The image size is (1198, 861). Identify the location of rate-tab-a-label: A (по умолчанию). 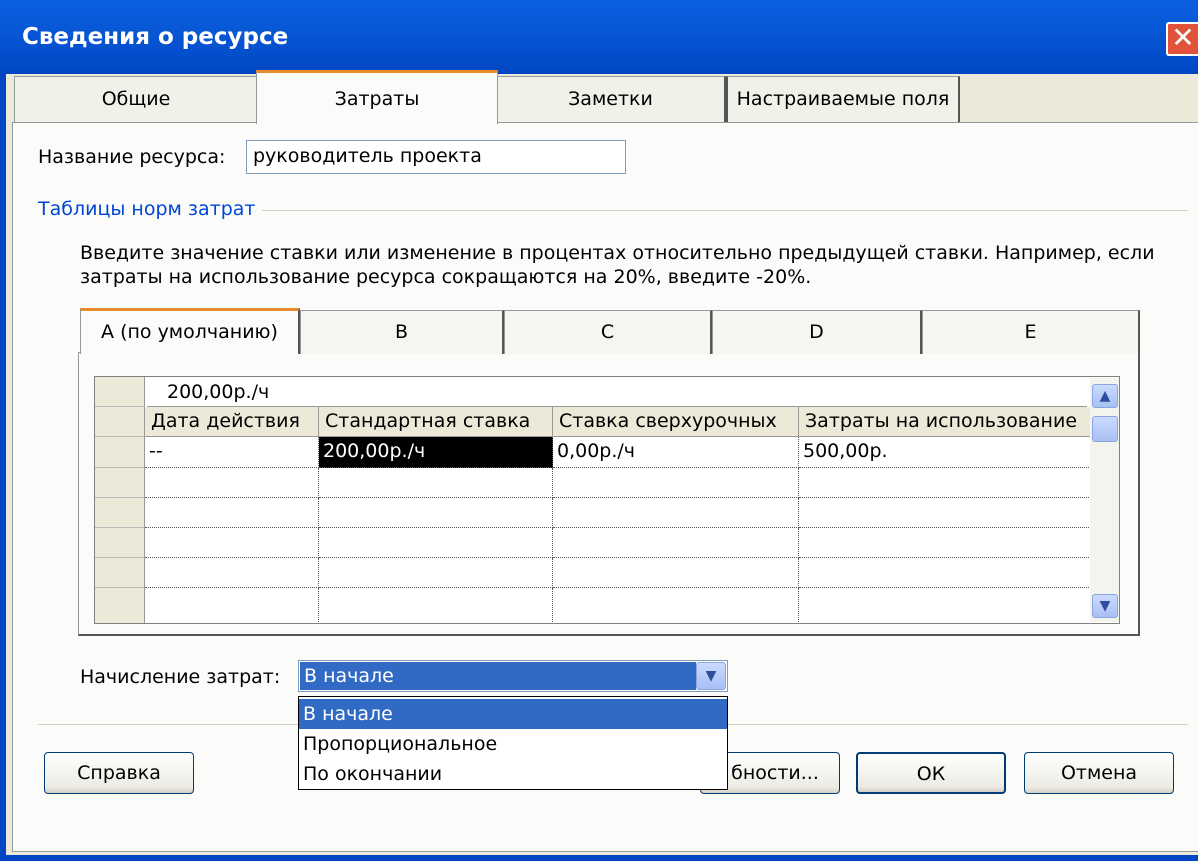
(189, 332).